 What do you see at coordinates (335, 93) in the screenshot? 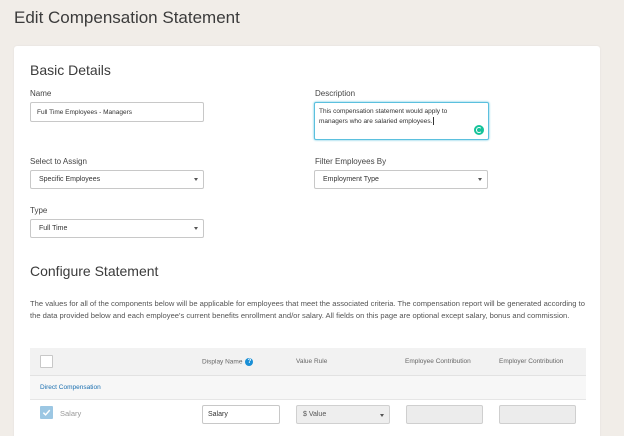
I see `description-label: Description` at bounding box center [335, 93].